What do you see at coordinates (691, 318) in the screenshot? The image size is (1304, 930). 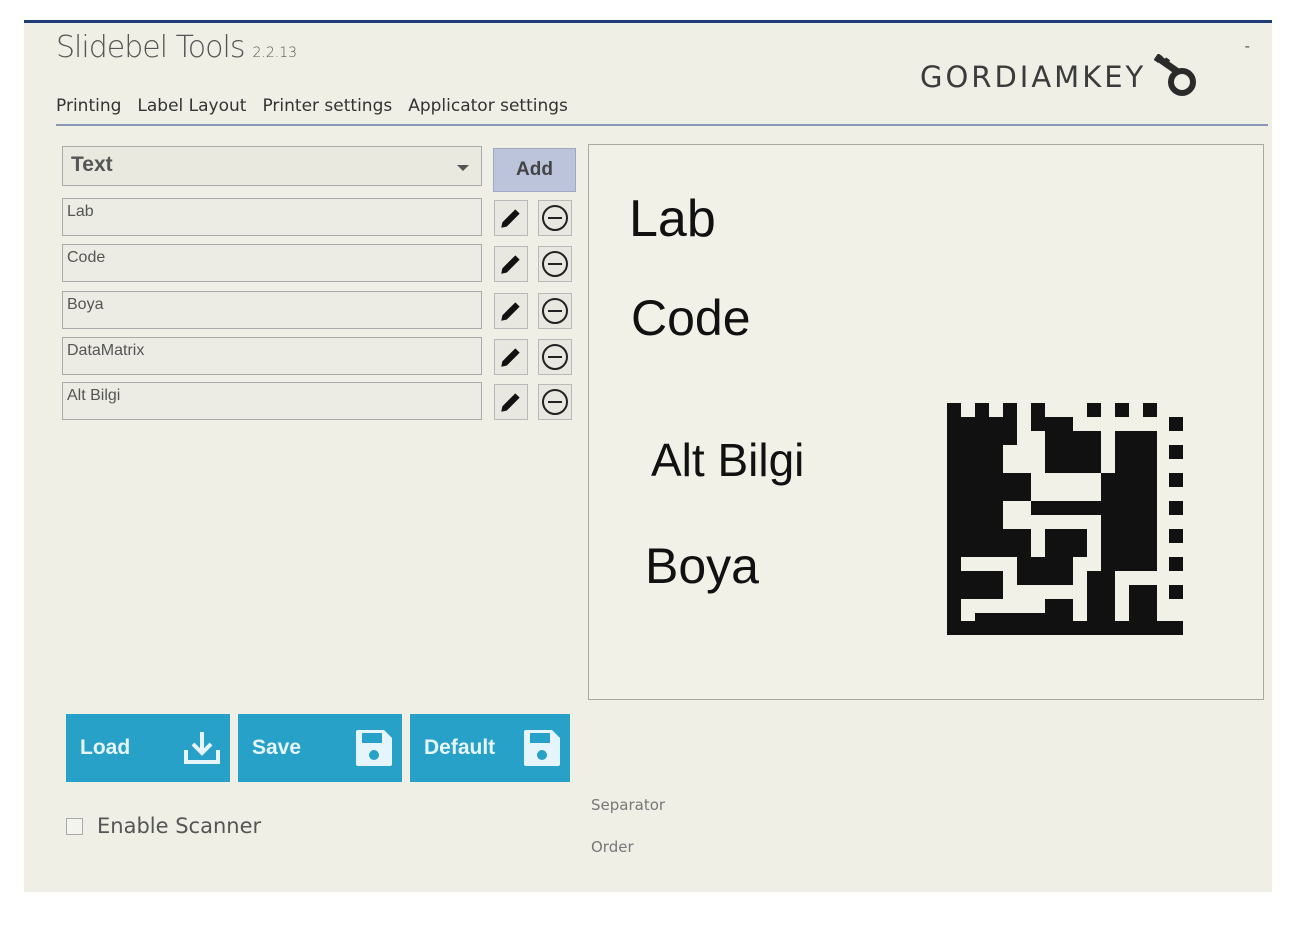 I see `preview-code-text: Code` at bounding box center [691, 318].